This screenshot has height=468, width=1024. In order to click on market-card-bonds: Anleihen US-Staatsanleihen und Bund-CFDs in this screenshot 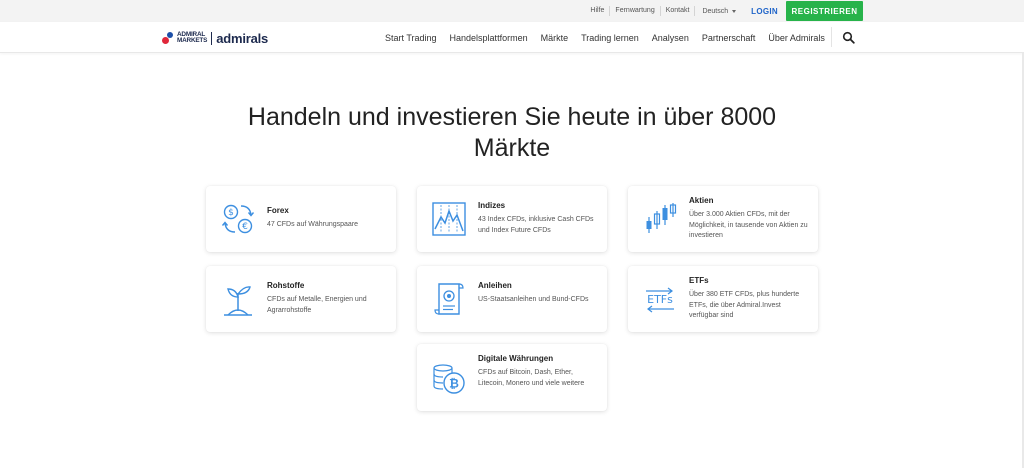, I will do `click(512, 299)`.